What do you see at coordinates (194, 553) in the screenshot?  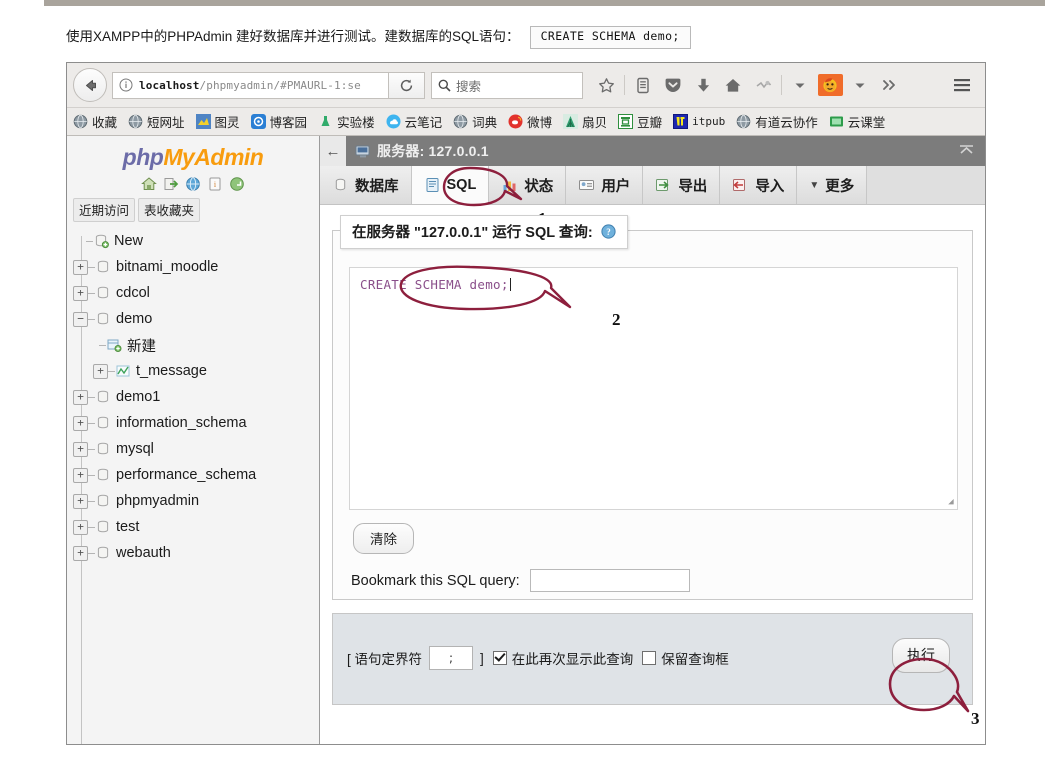 I see `tree-node-webauth: + webauth` at bounding box center [194, 553].